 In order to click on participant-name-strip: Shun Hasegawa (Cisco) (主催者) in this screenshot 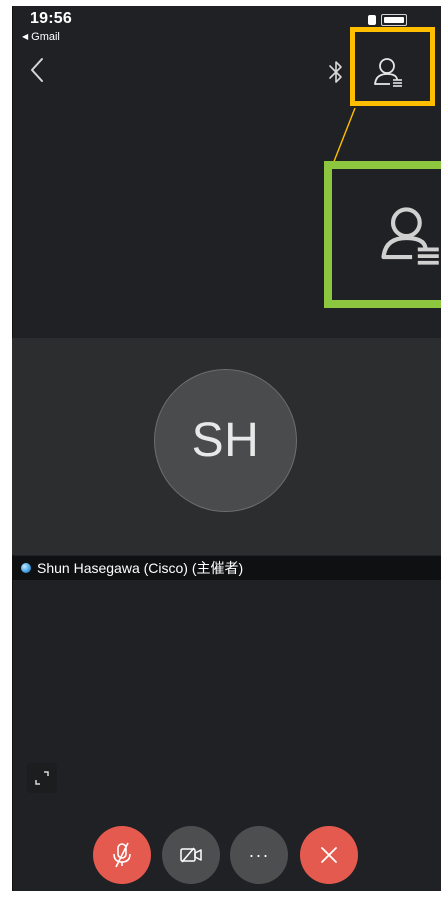, I will do `click(226, 568)`.